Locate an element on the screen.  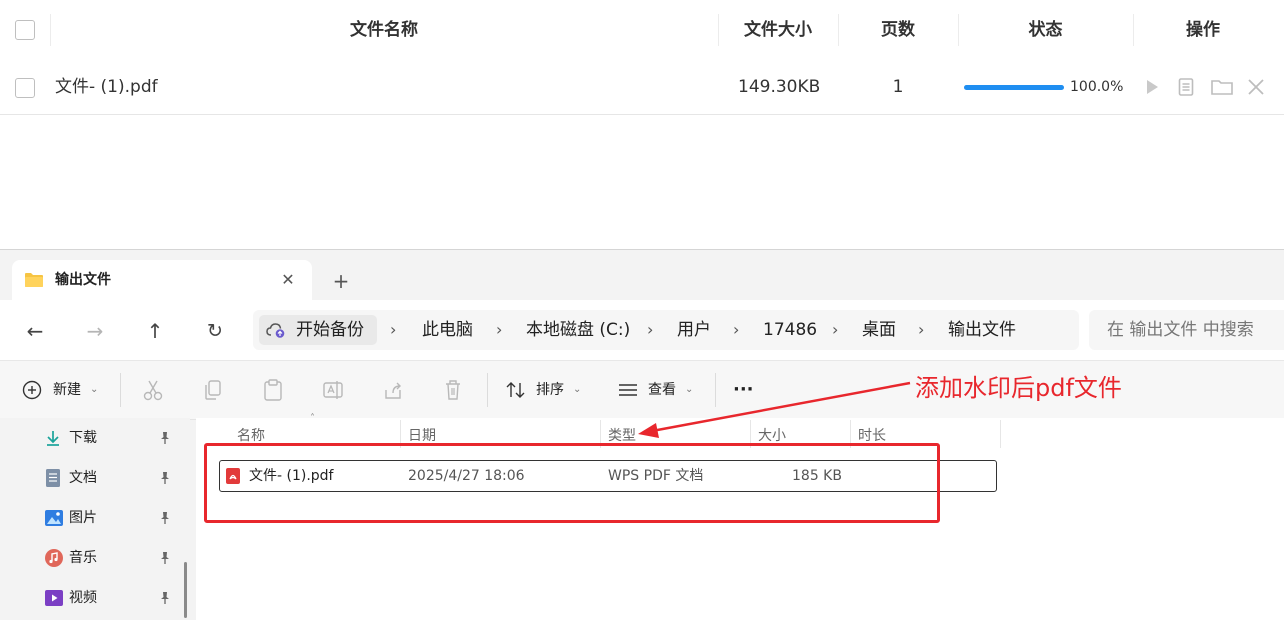
highlight-box is located at coordinates (572, 483).